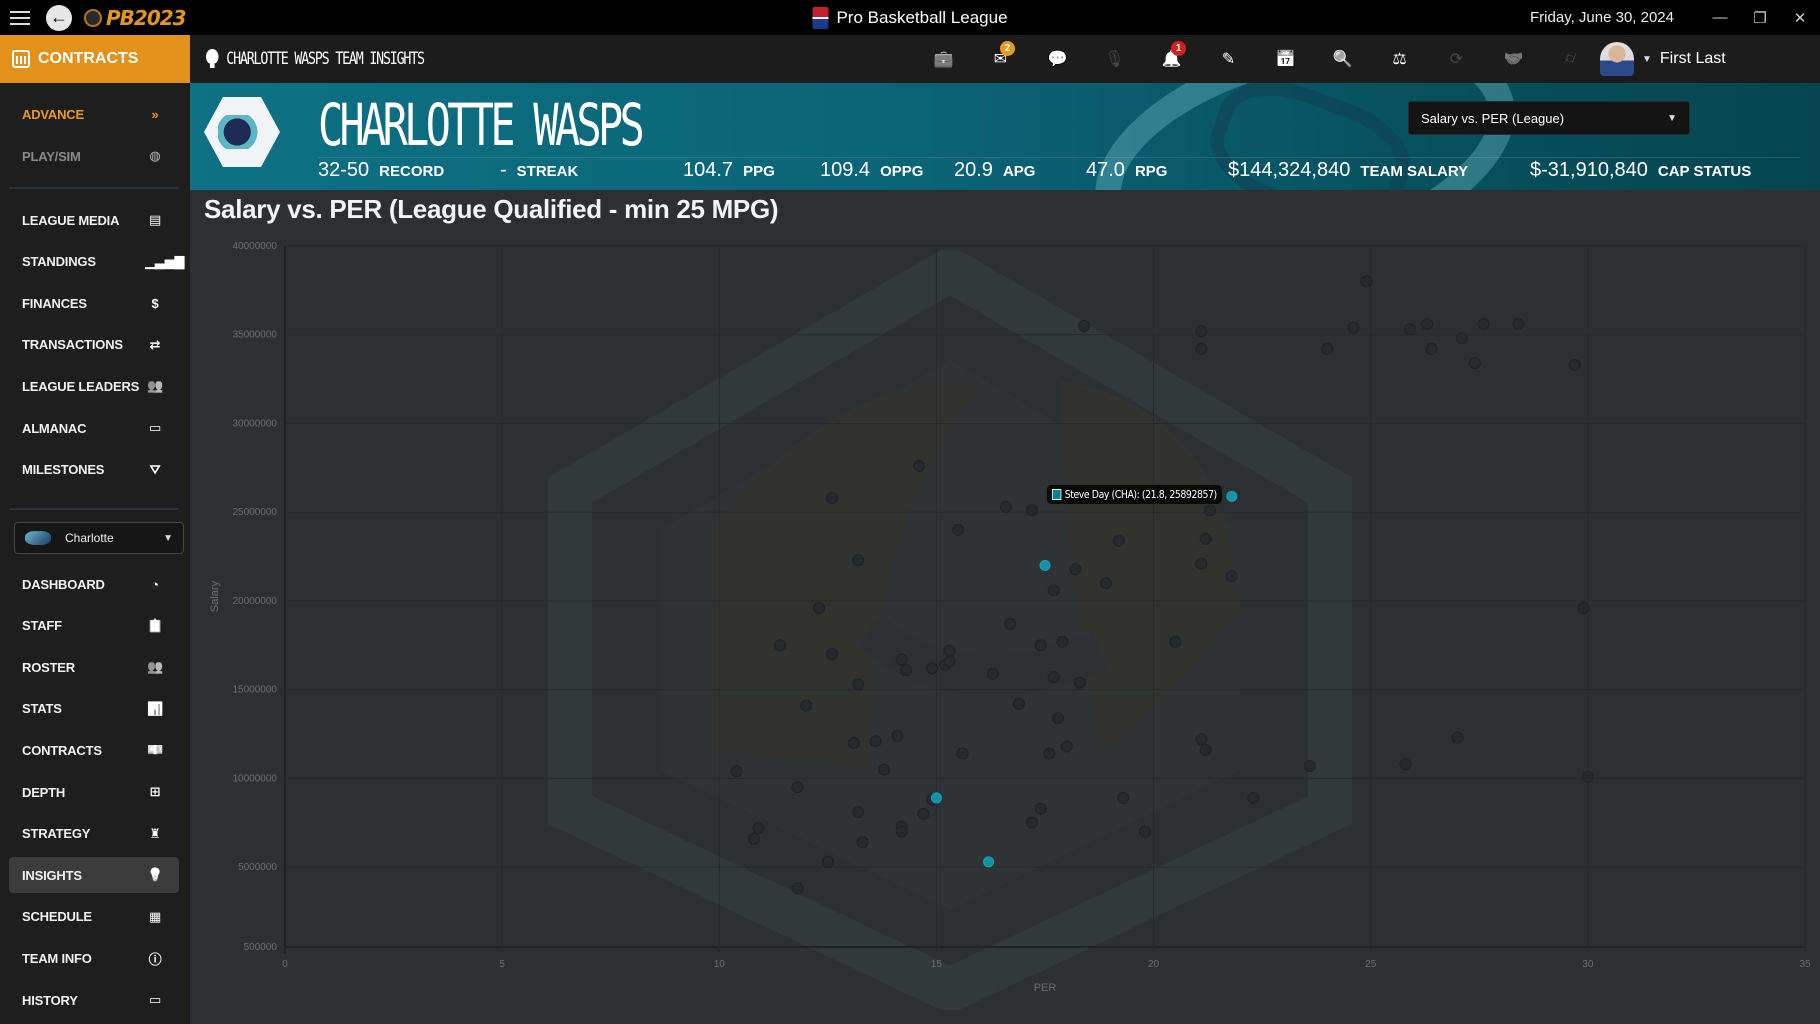 The width and height of the screenshot is (1820, 1024). I want to click on sidebar-item-advance: ADVANCE », so click(94, 114).